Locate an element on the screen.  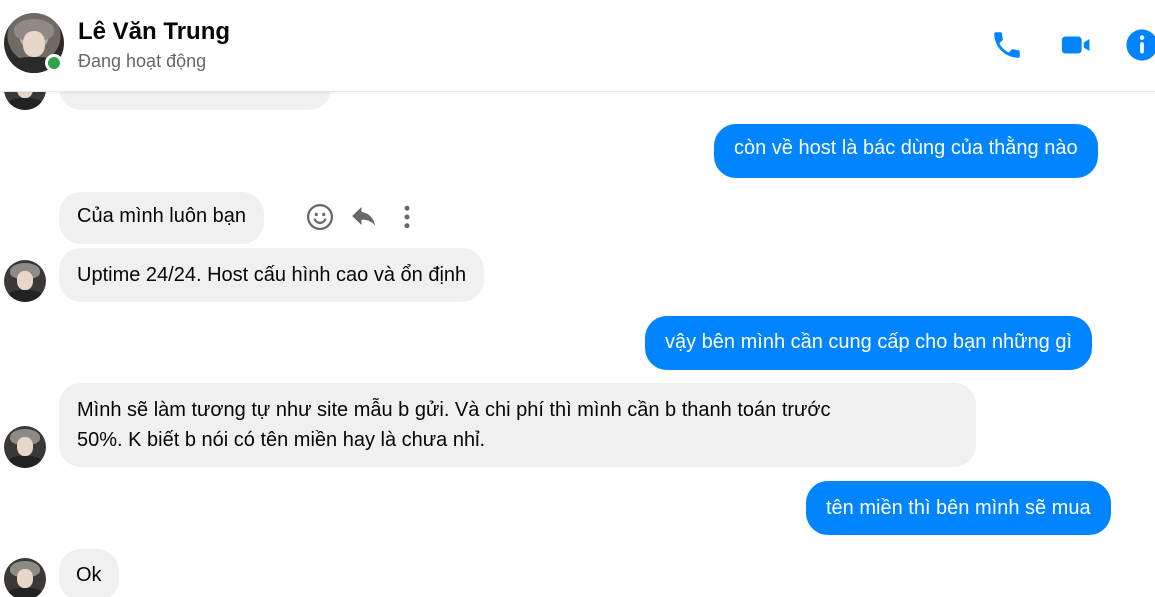
emoji-react-icon is located at coordinates (320, 217).